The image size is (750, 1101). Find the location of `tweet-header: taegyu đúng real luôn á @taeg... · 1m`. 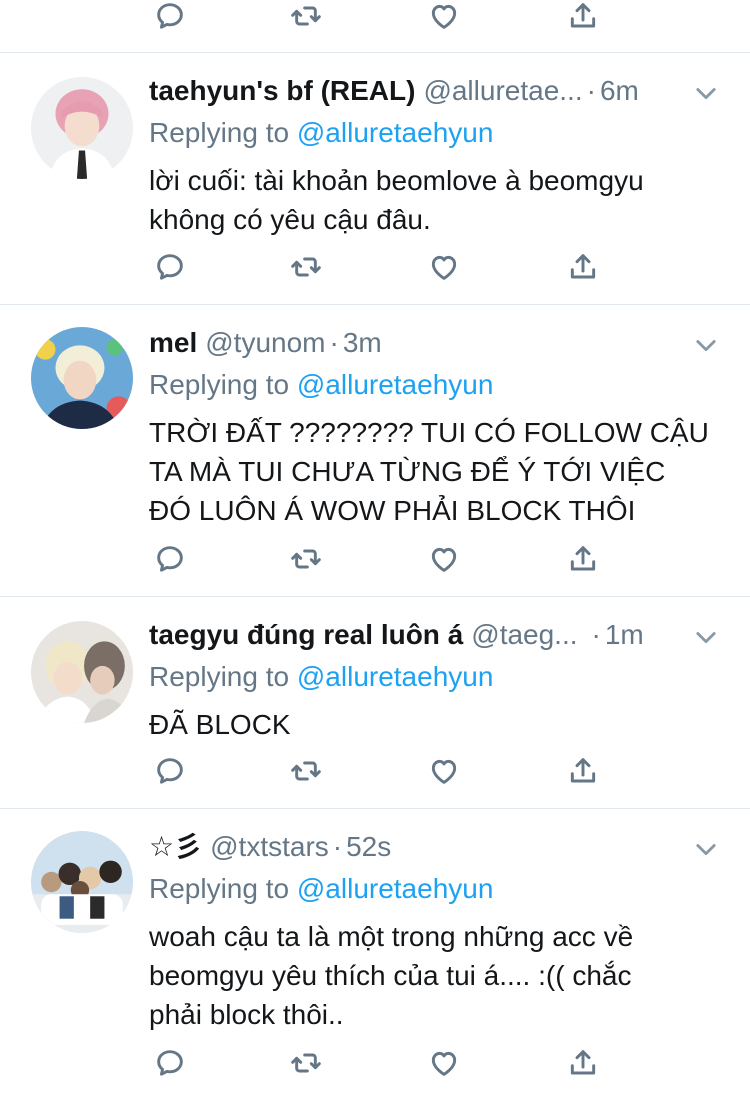

tweet-header: taegyu đúng real luôn á @taeg... · 1m is located at coordinates (439, 635).